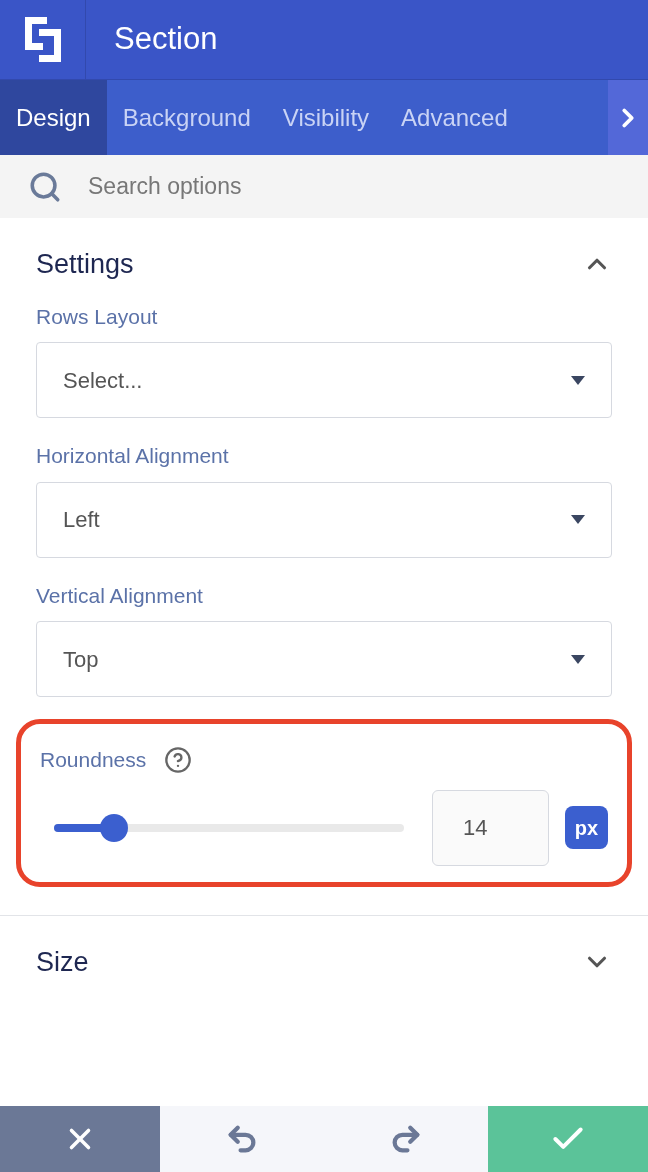 The image size is (648, 1172). What do you see at coordinates (133, 456) in the screenshot?
I see `field-label: Horizontal Alignment` at bounding box center [133, 456].